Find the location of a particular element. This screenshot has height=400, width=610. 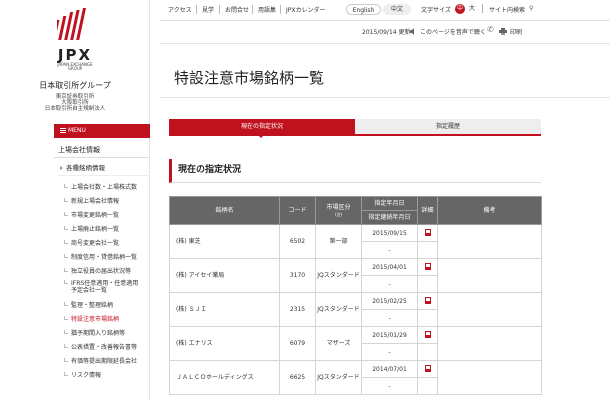

triangle-right-icon is located at coordinates (61, 168).